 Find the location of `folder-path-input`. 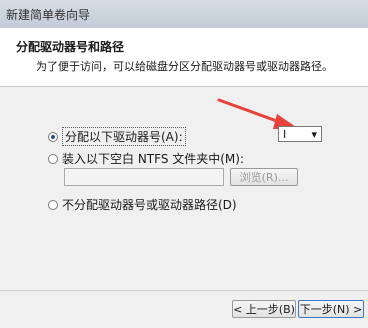

folder-path-input is located at coordinates (144, 177).